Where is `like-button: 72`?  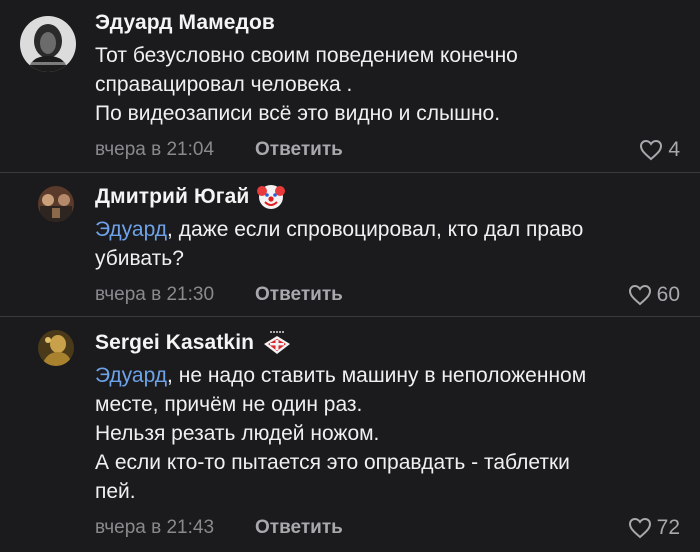 like-button: 72 is located at coordinates (654, 528).